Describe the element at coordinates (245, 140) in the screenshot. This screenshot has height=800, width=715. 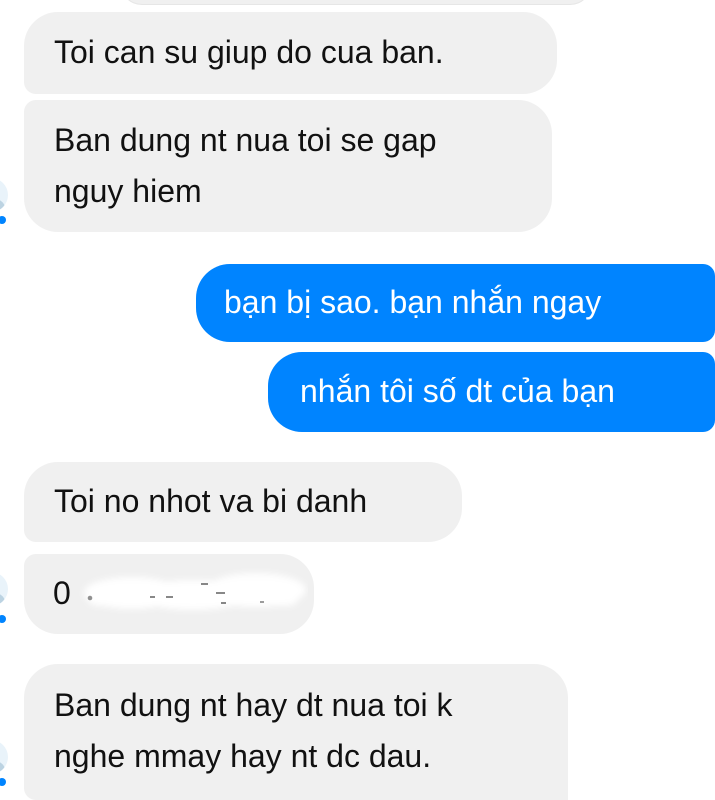
I see `message-text-line: Ban dung nt nua toi se gap` at that location.